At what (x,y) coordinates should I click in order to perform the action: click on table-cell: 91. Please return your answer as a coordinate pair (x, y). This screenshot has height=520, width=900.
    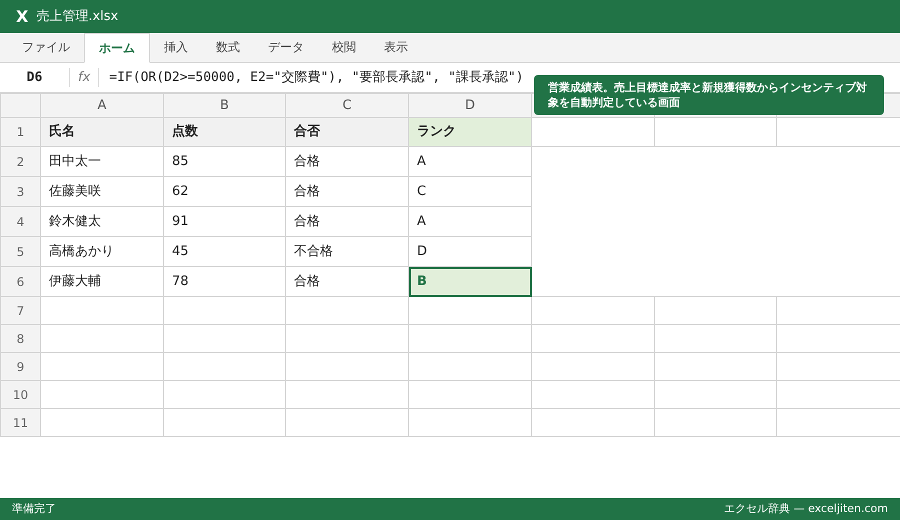
    Looking at the image, I should click on (225, 221).